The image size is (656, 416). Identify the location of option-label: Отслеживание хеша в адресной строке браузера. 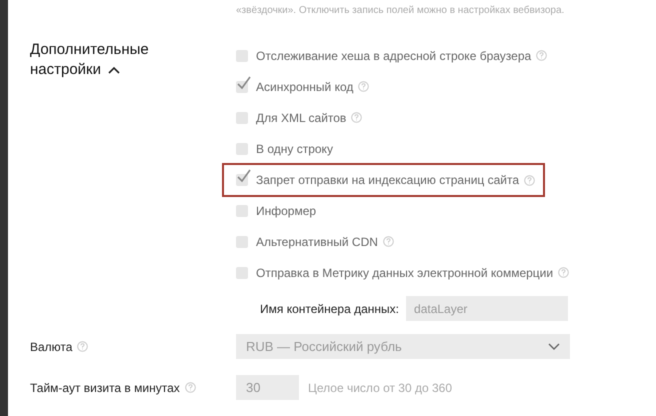
(394, 55).